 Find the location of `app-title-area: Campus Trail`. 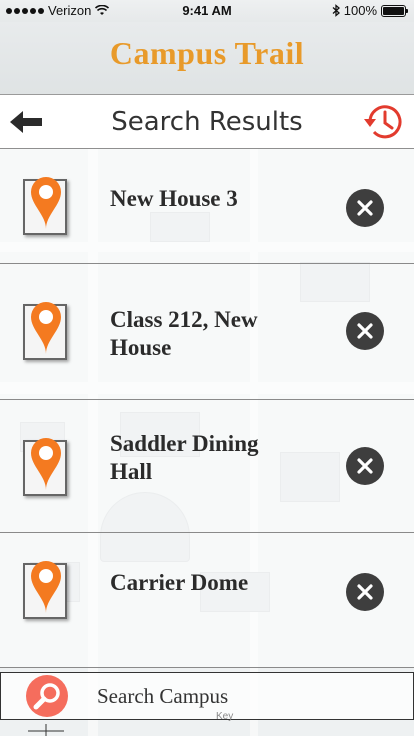

app-title-area: Campus Trail is located at coordinates (207, 58).